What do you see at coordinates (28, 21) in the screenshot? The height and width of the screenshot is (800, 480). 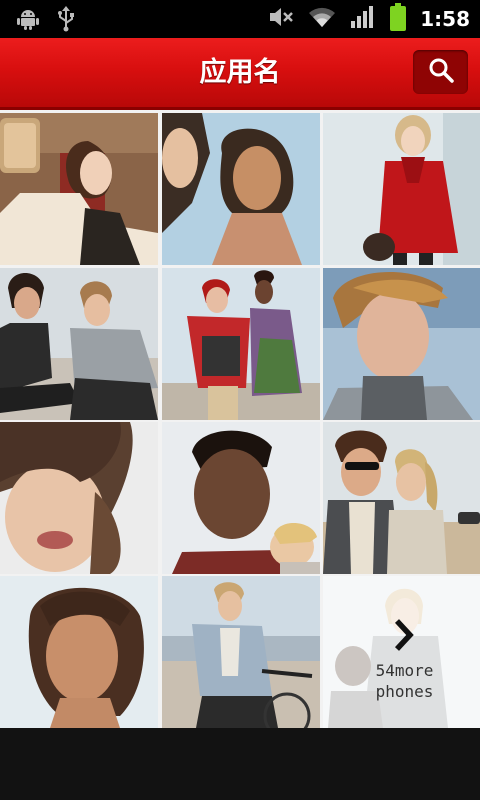 I see `android-debug-icon` at bounding box center [28, 21].